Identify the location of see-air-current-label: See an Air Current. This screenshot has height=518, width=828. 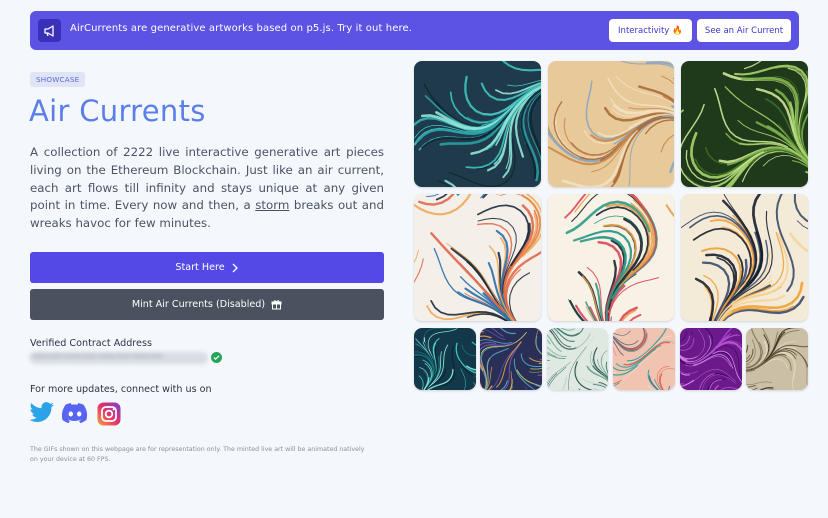
(744, 30).